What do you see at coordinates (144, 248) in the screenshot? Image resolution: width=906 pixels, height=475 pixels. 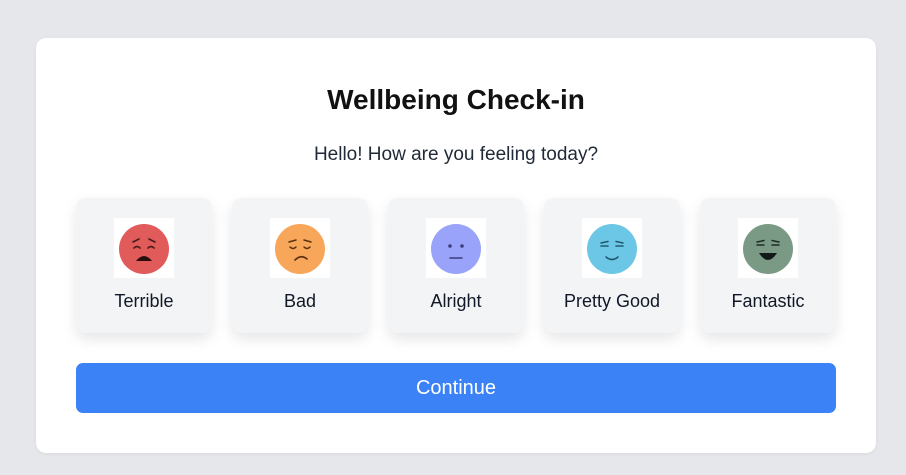 I see `miserable-face-icon` at bounding box center [144, 248].